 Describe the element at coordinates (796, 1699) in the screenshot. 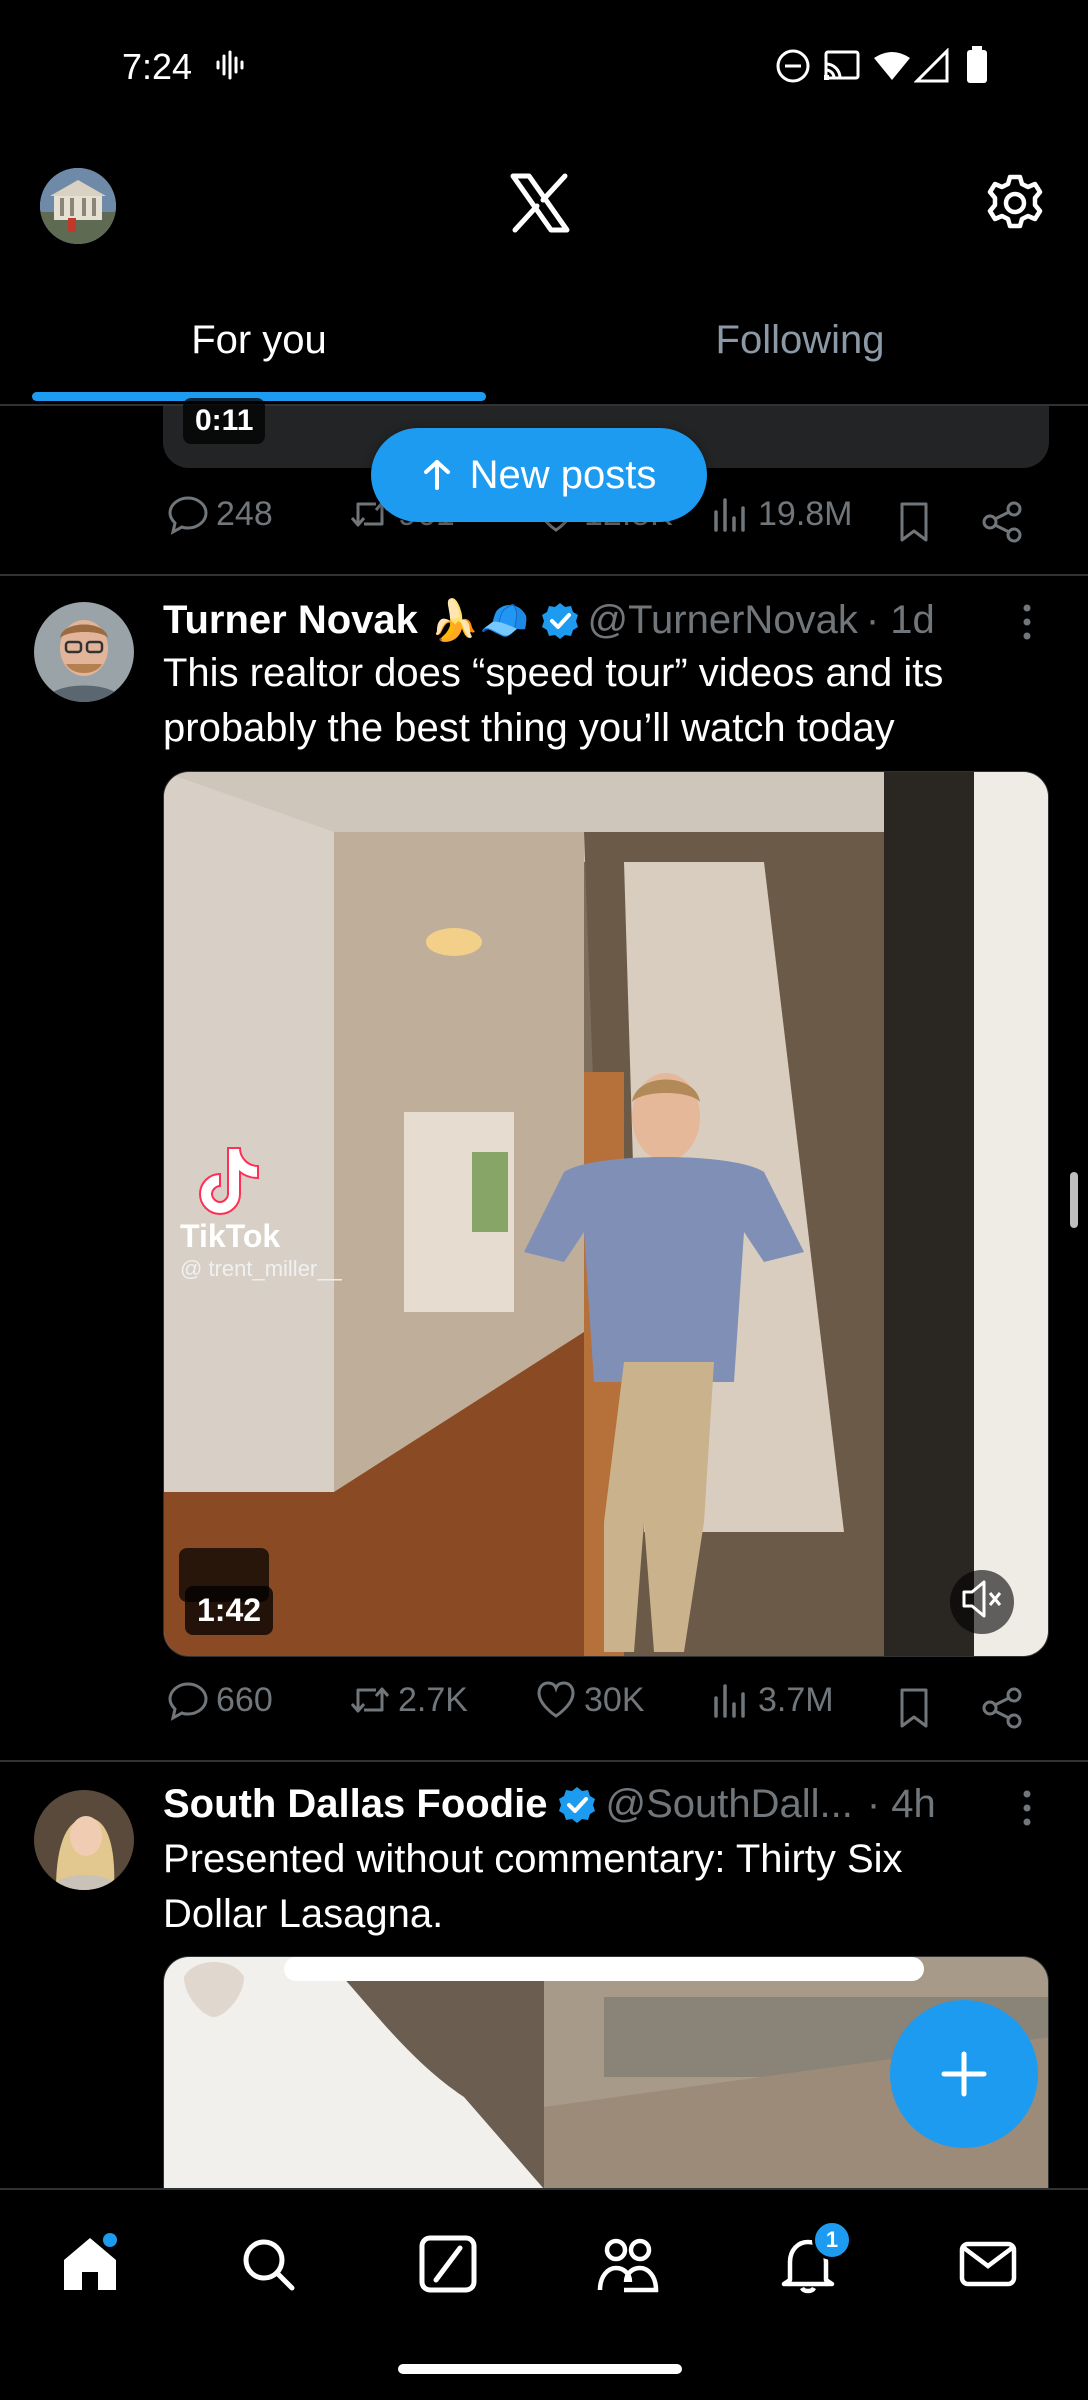

I see `views-count: 3.7M` at that location.